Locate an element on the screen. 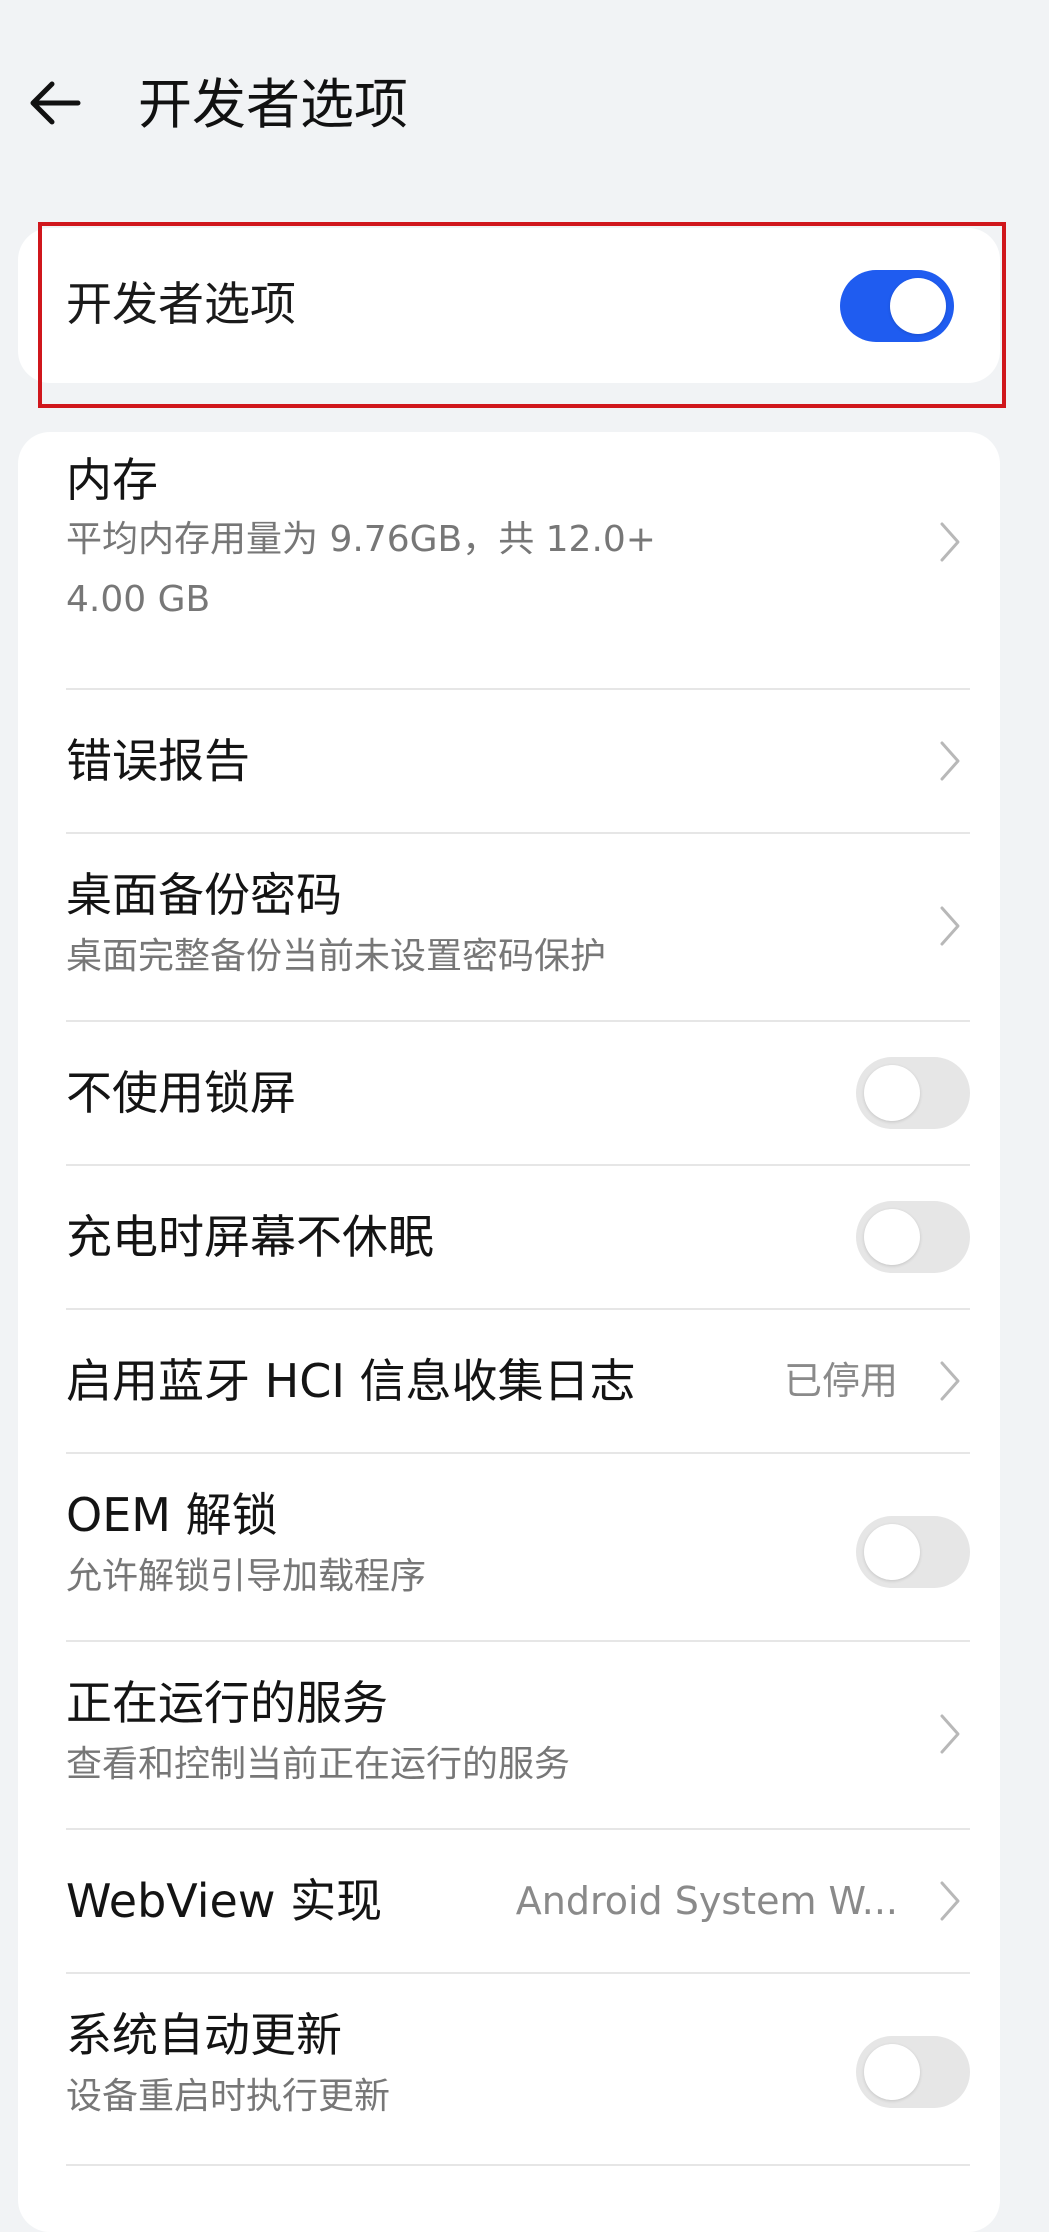 Image resolution: width=1049 pixels, height=2232 pixels. setting-row-backup-password: 桌面备份密码 桌面完整备份当前未设置密码保护 is located at coordinates (518, 927).